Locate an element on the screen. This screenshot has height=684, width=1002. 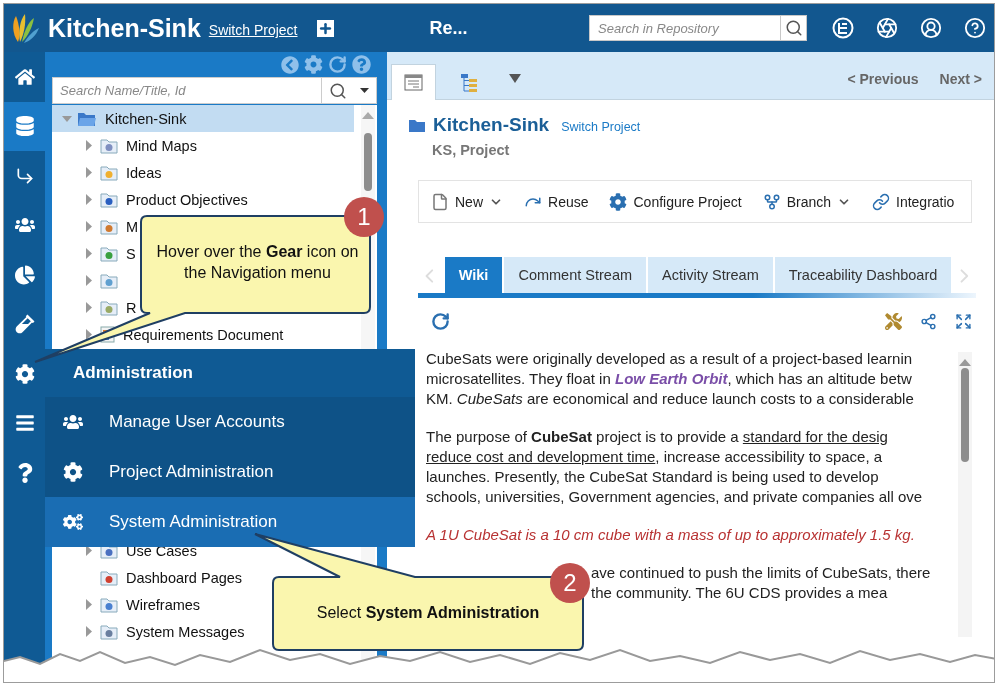
search-field: Search Name/Title, Id is located at coordinates (214, 90).